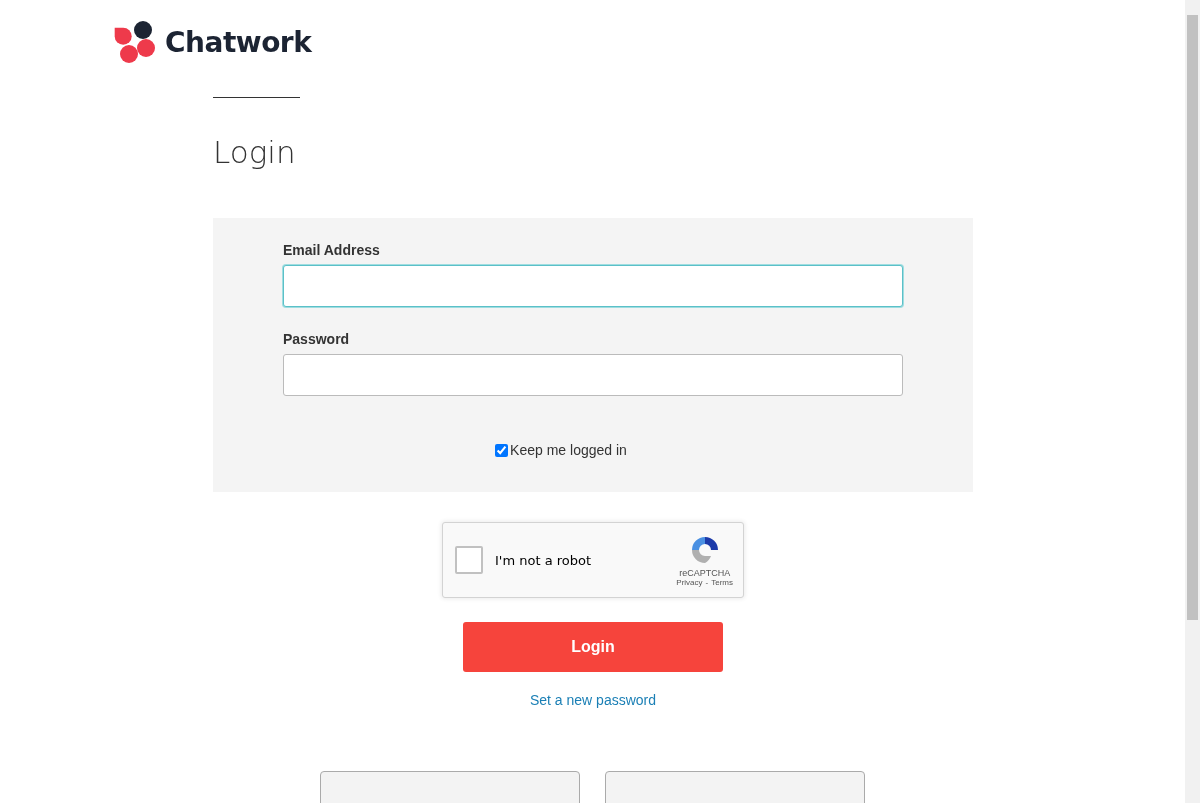  I want to click on captcha-label: I'm not a robot, so click(544, 560).